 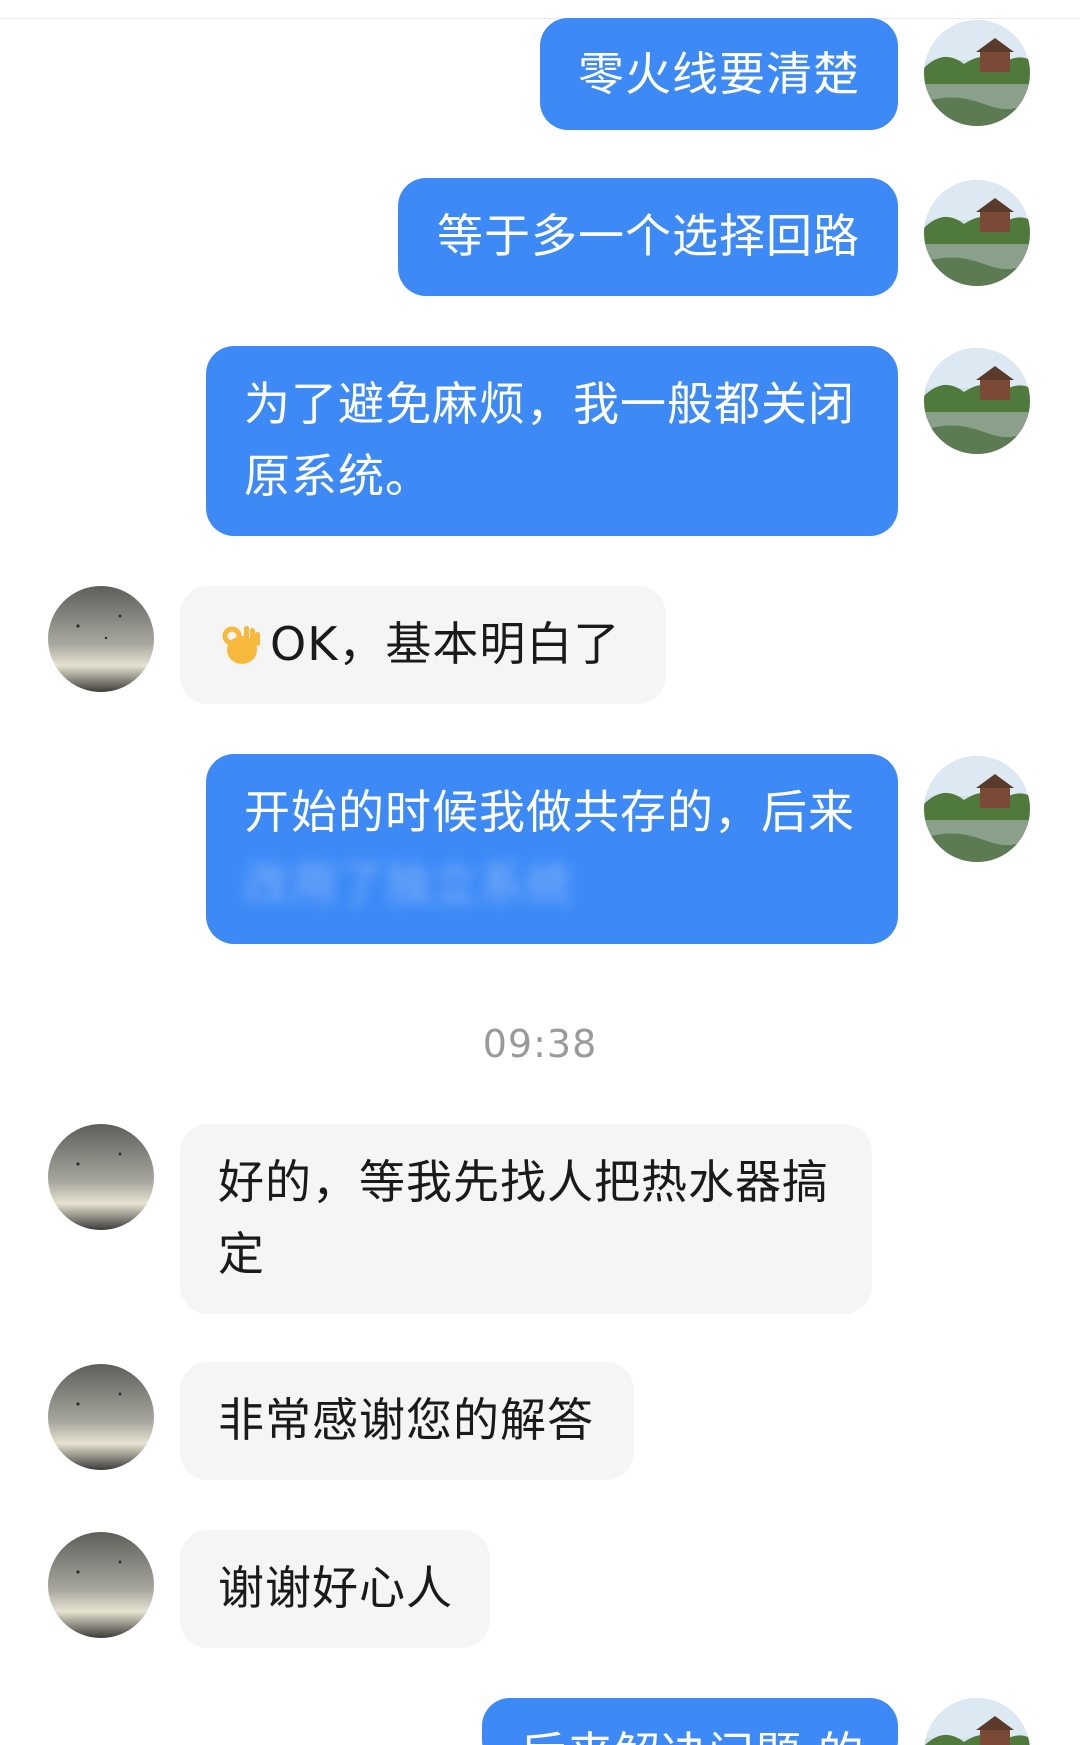 I want to click on message-text: 谢谢好心人, so click(x=335, y=1588).